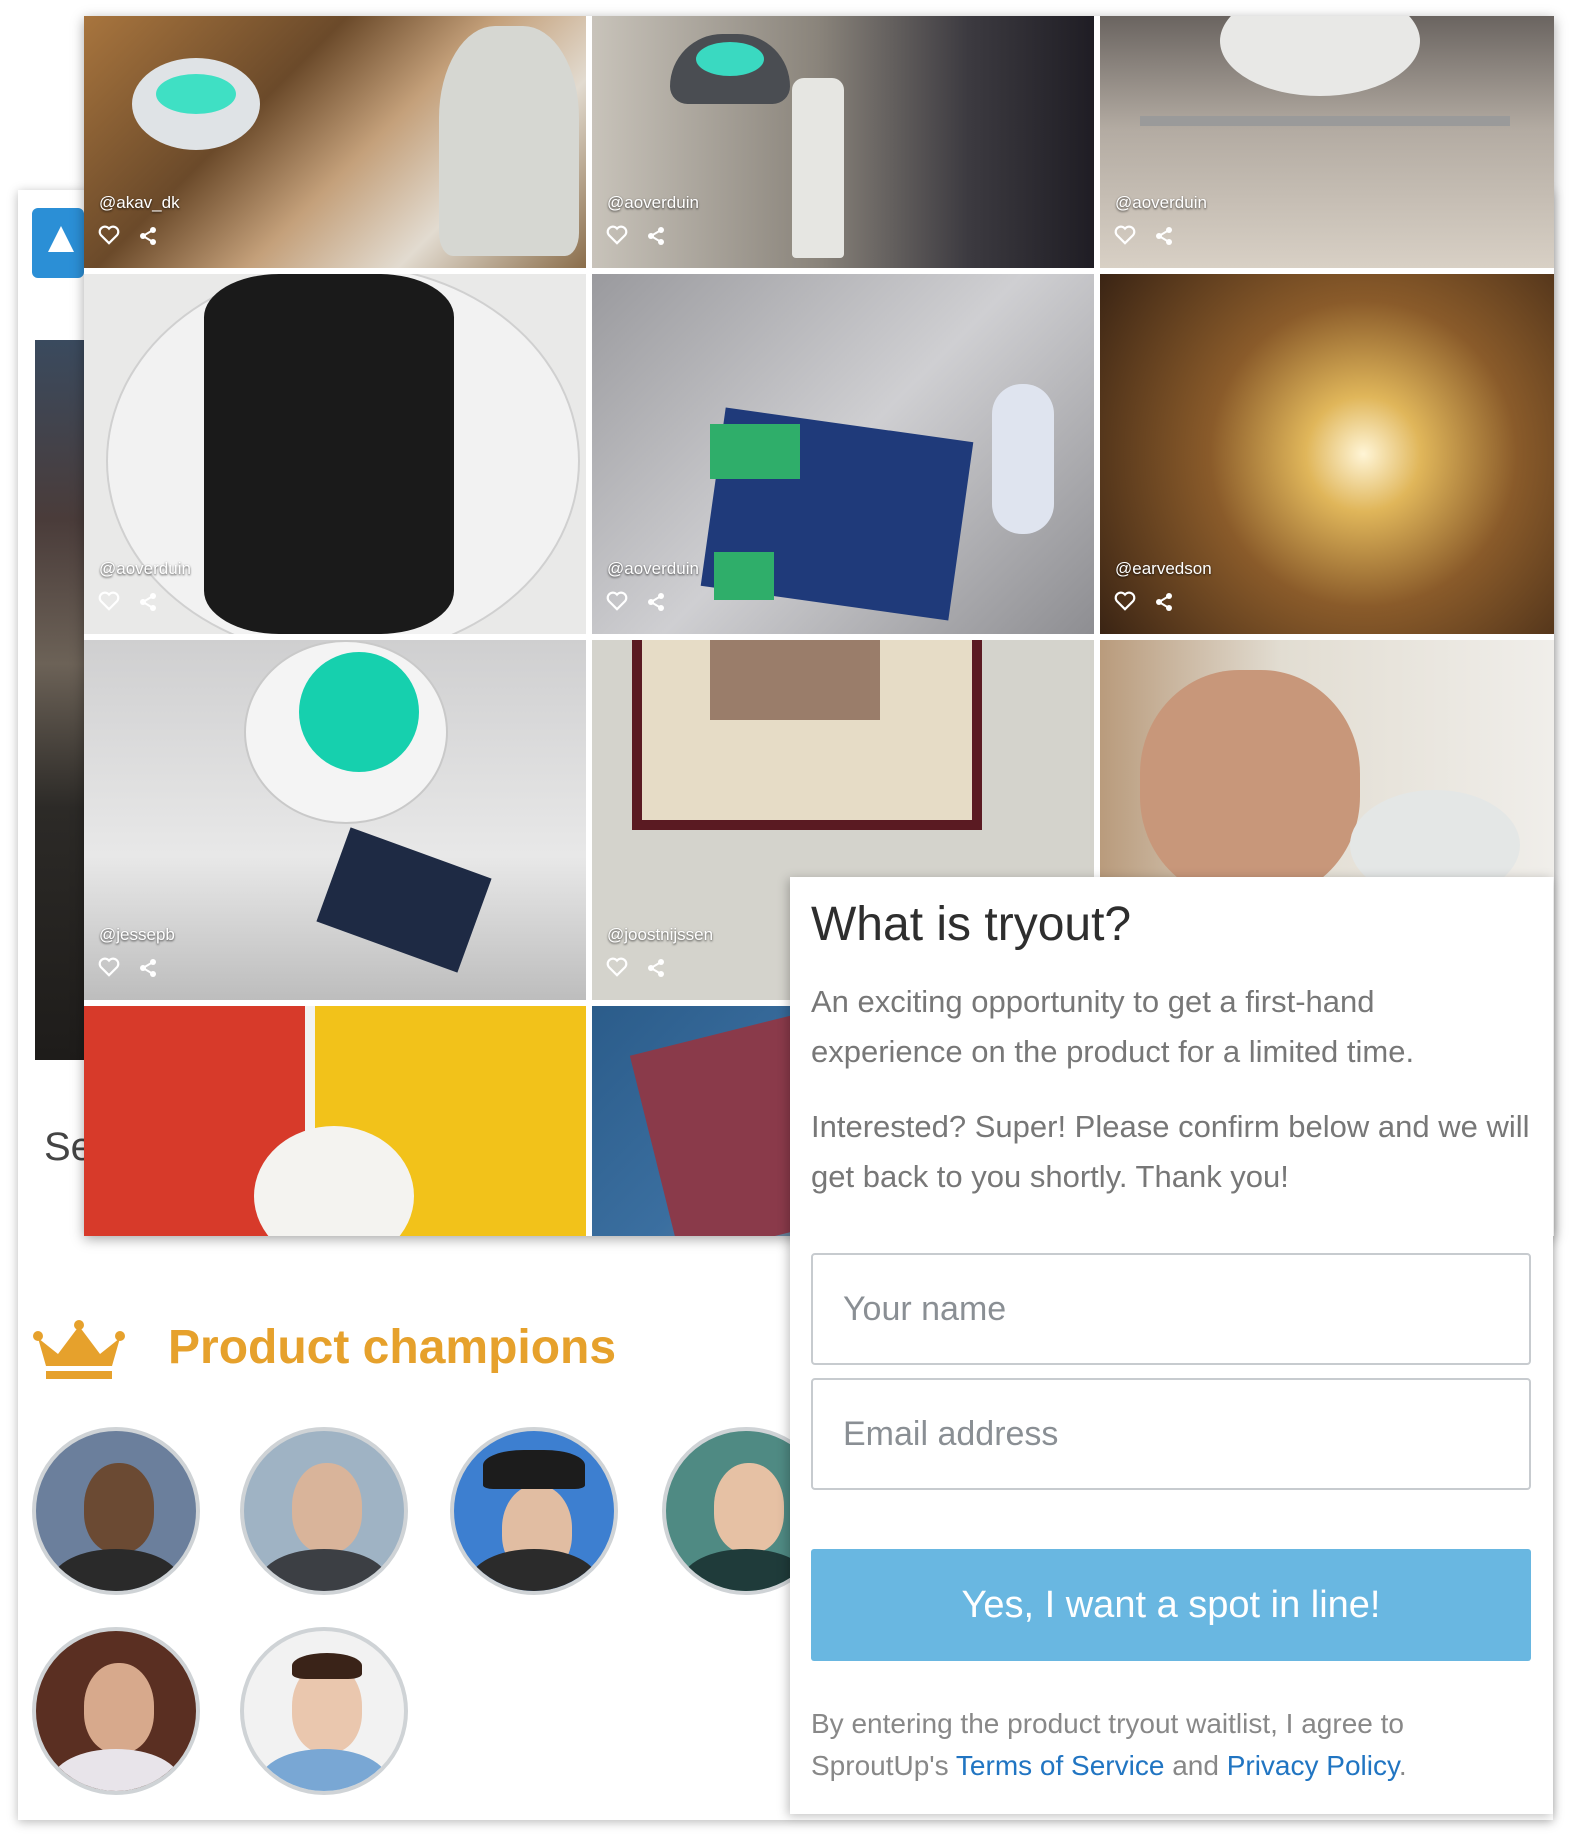 This screenshot has width=1569, height=1834. Describe the element at coordinates (1171, 1309) in the screenshot. I see `name-input` at that location.